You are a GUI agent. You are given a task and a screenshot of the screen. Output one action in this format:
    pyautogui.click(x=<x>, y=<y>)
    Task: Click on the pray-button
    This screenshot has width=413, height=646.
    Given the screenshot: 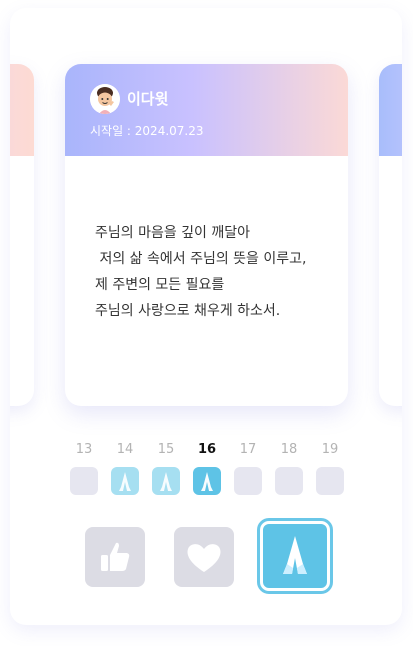 What is the action you would take?
    pyautogui.click(x=295, y=556)
    